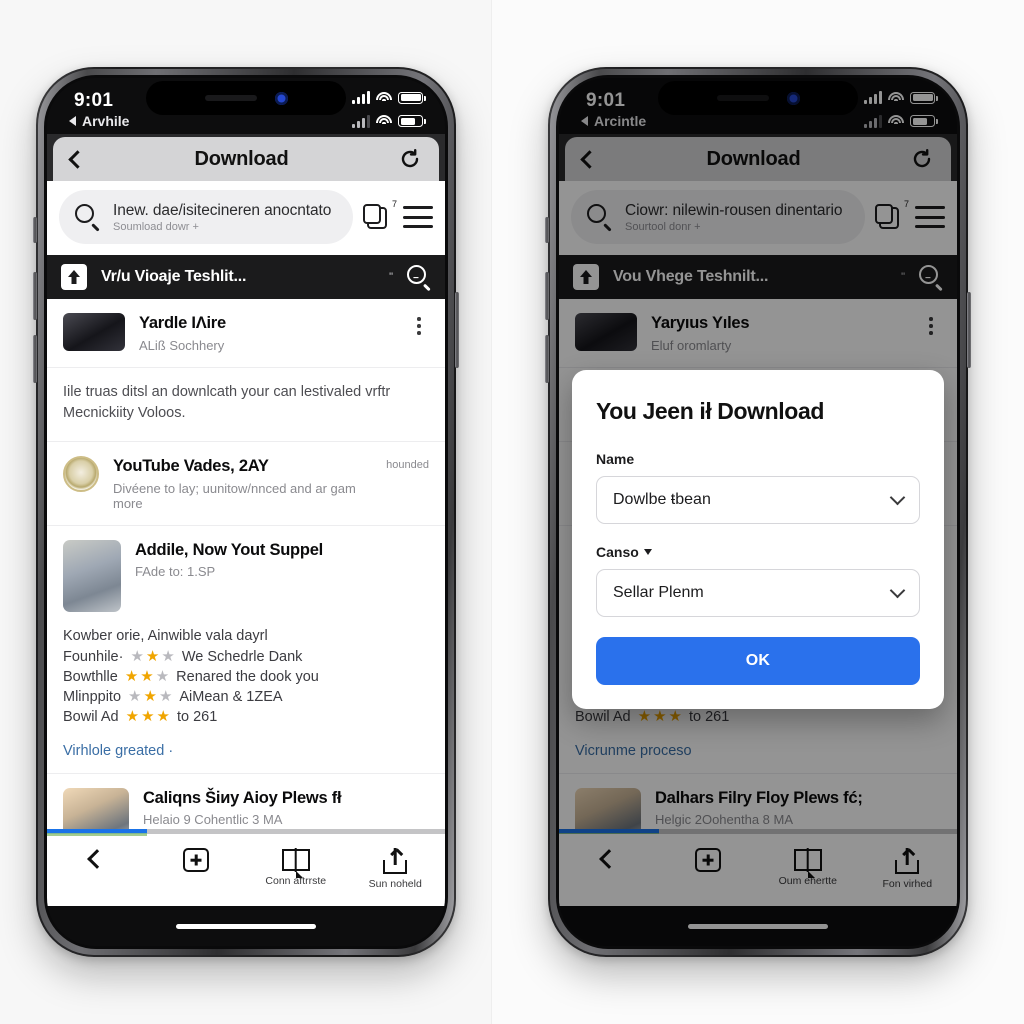  Describe the element at coordinates (709, 716) in the screenshot. I see `rating-text: to 261` at that location.